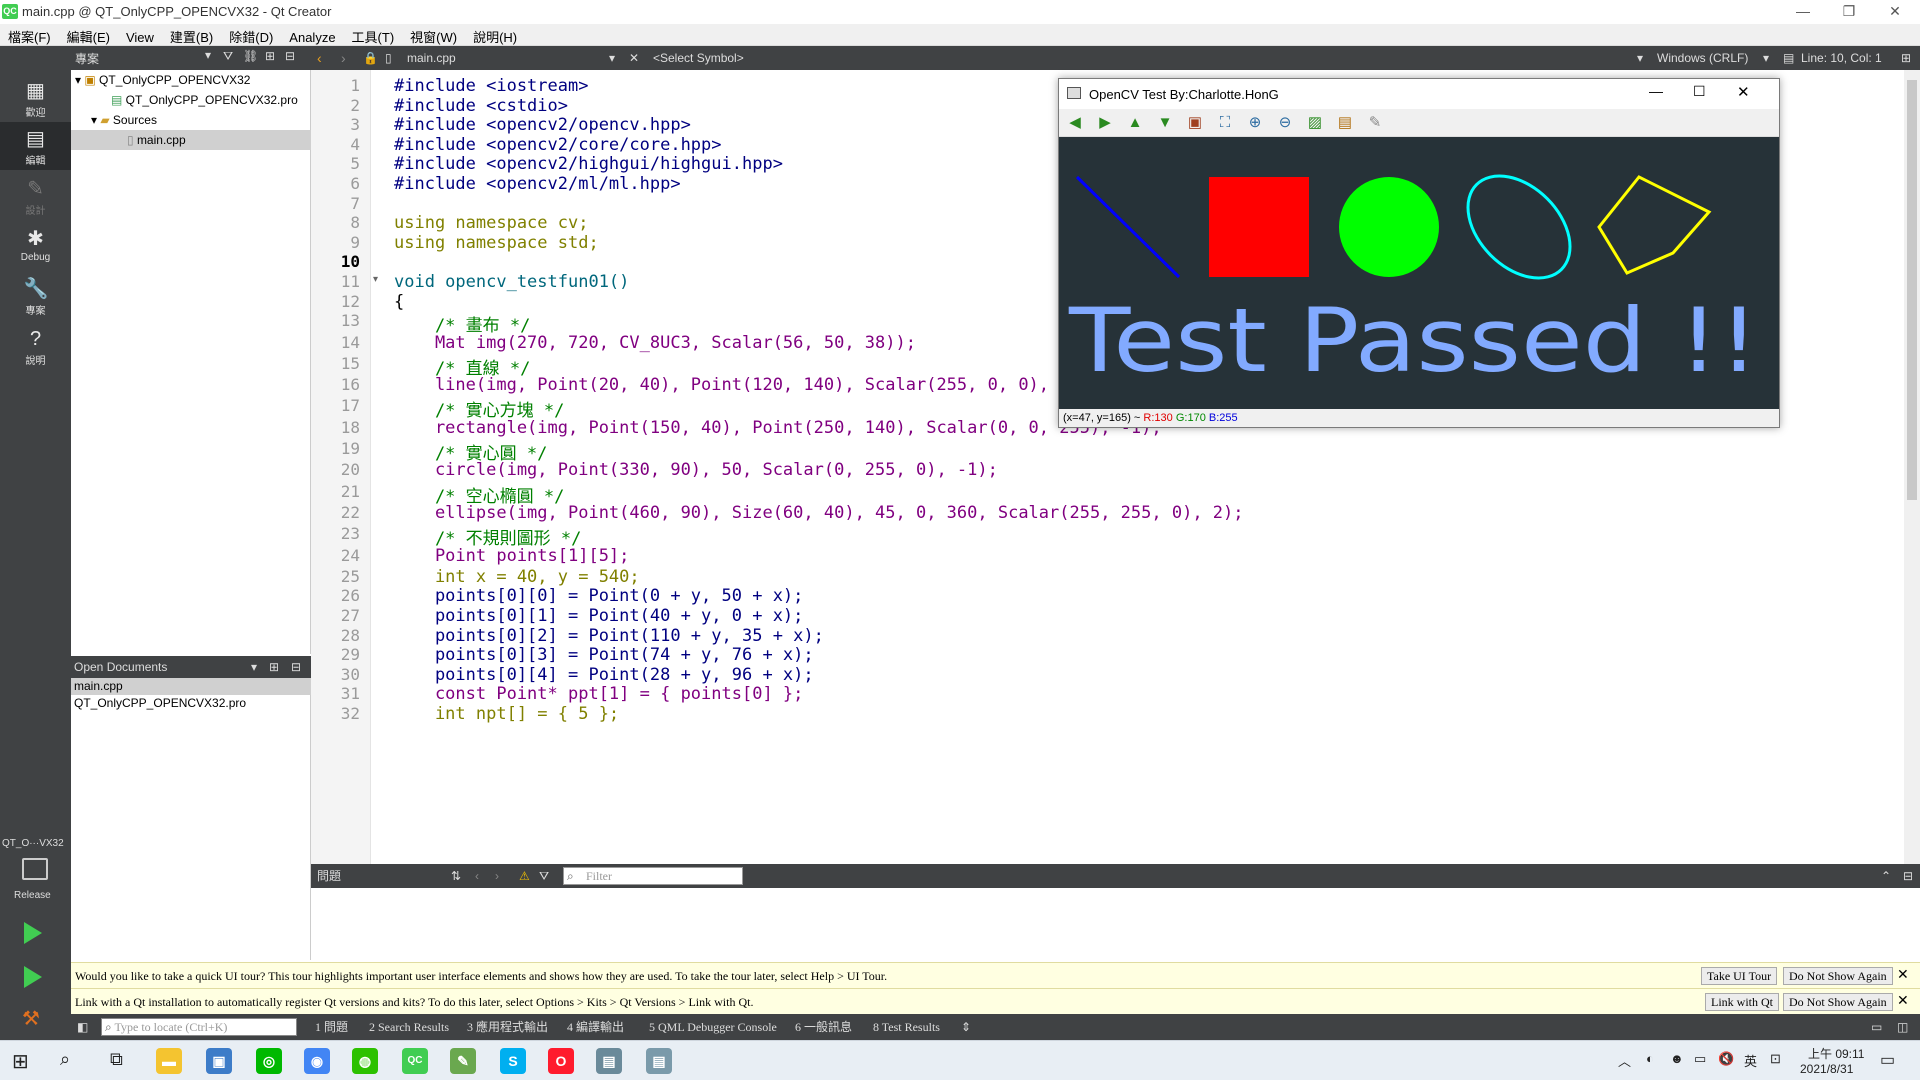  Describe the element at coordinates (204, 100) in the screenshot. I see `tree-pro-file: ▤ QT_OnlyCPP_OPENCVX32.pro` at that location.